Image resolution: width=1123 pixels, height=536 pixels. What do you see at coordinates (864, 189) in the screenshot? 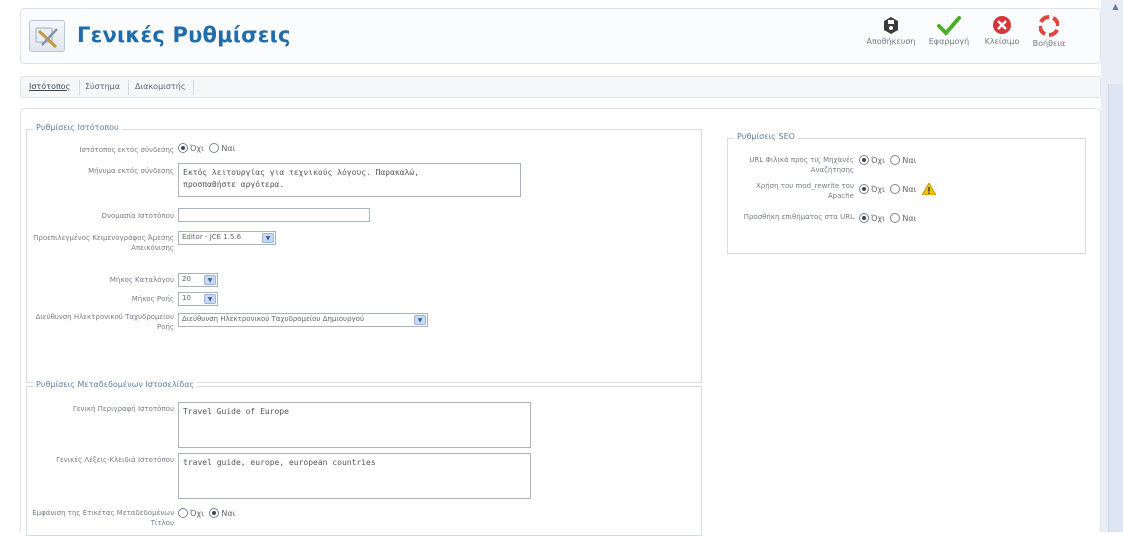
I see `mod-rewrite-no-radio` at bounding box center [864, 189].